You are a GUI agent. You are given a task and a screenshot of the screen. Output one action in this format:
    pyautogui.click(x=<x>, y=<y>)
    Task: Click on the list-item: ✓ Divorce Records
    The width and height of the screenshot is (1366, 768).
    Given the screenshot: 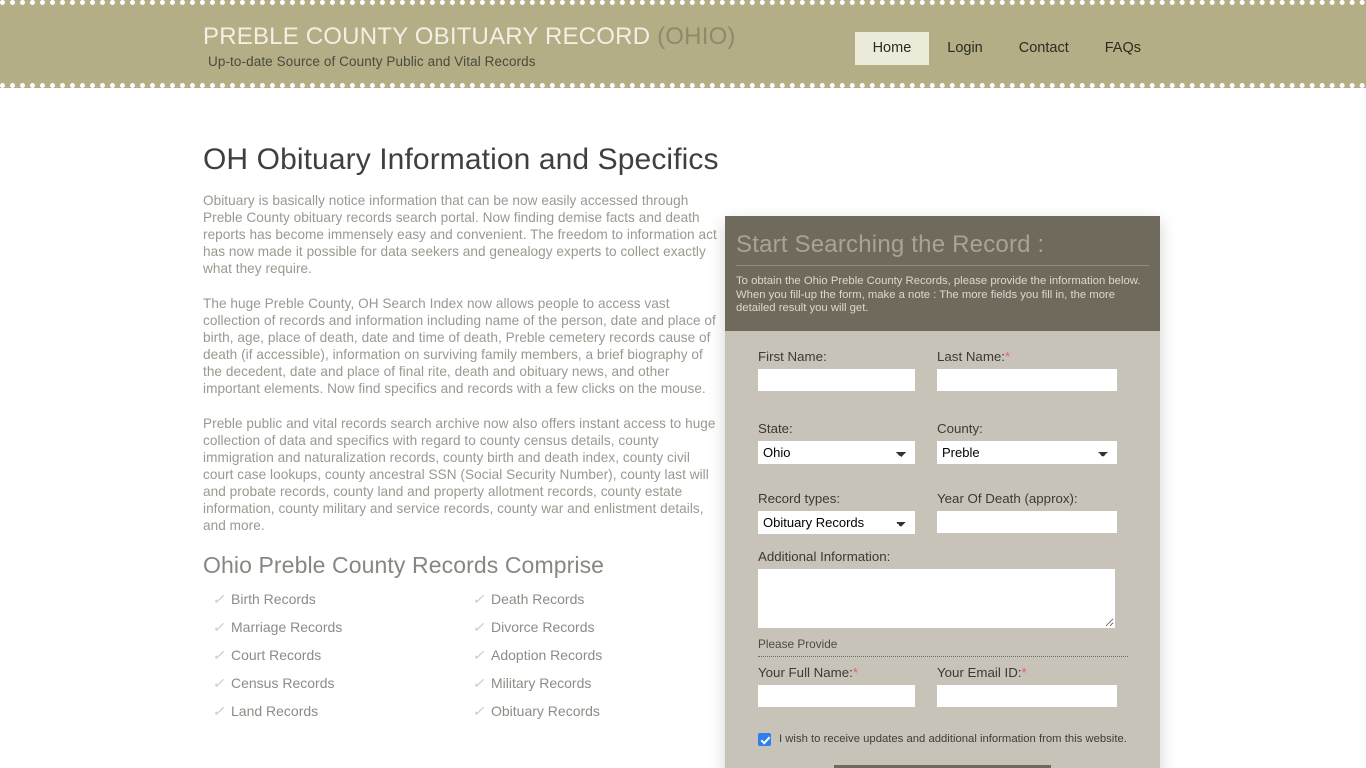 What is the action you would take?
    pyautogui.click(x=602, y=626)
    